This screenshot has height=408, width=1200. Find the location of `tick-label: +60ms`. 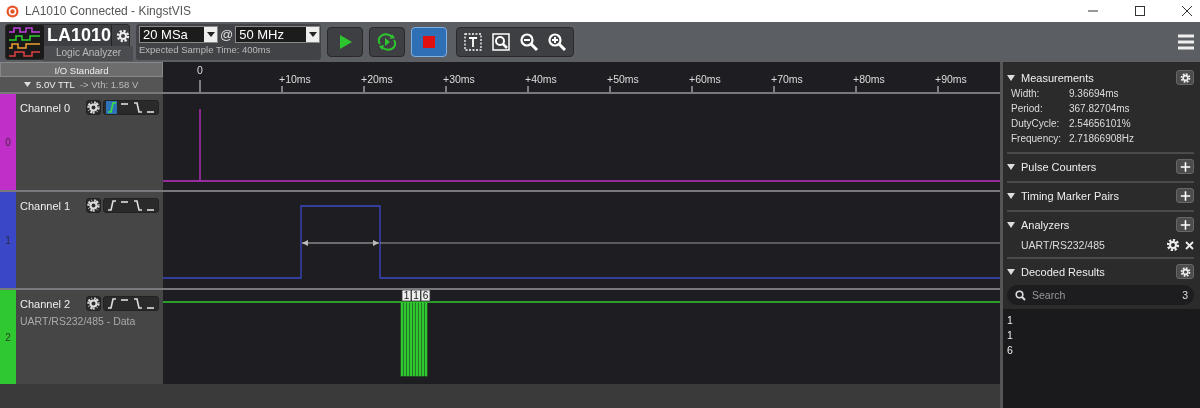

tick-label: +60ms is located at coordinates (705, 79).